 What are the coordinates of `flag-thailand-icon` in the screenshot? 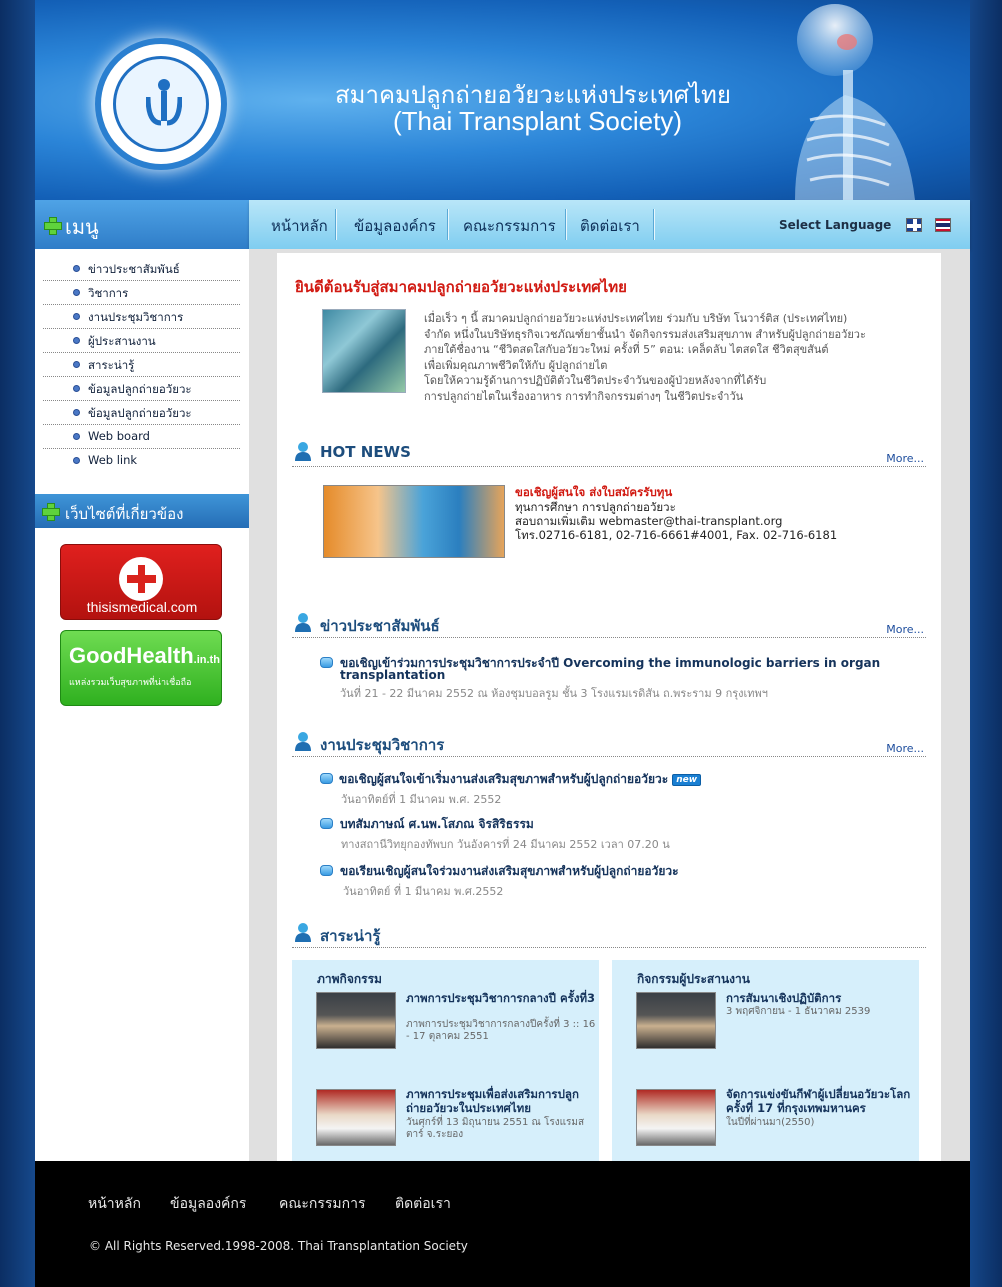 It's located at (943, 225).